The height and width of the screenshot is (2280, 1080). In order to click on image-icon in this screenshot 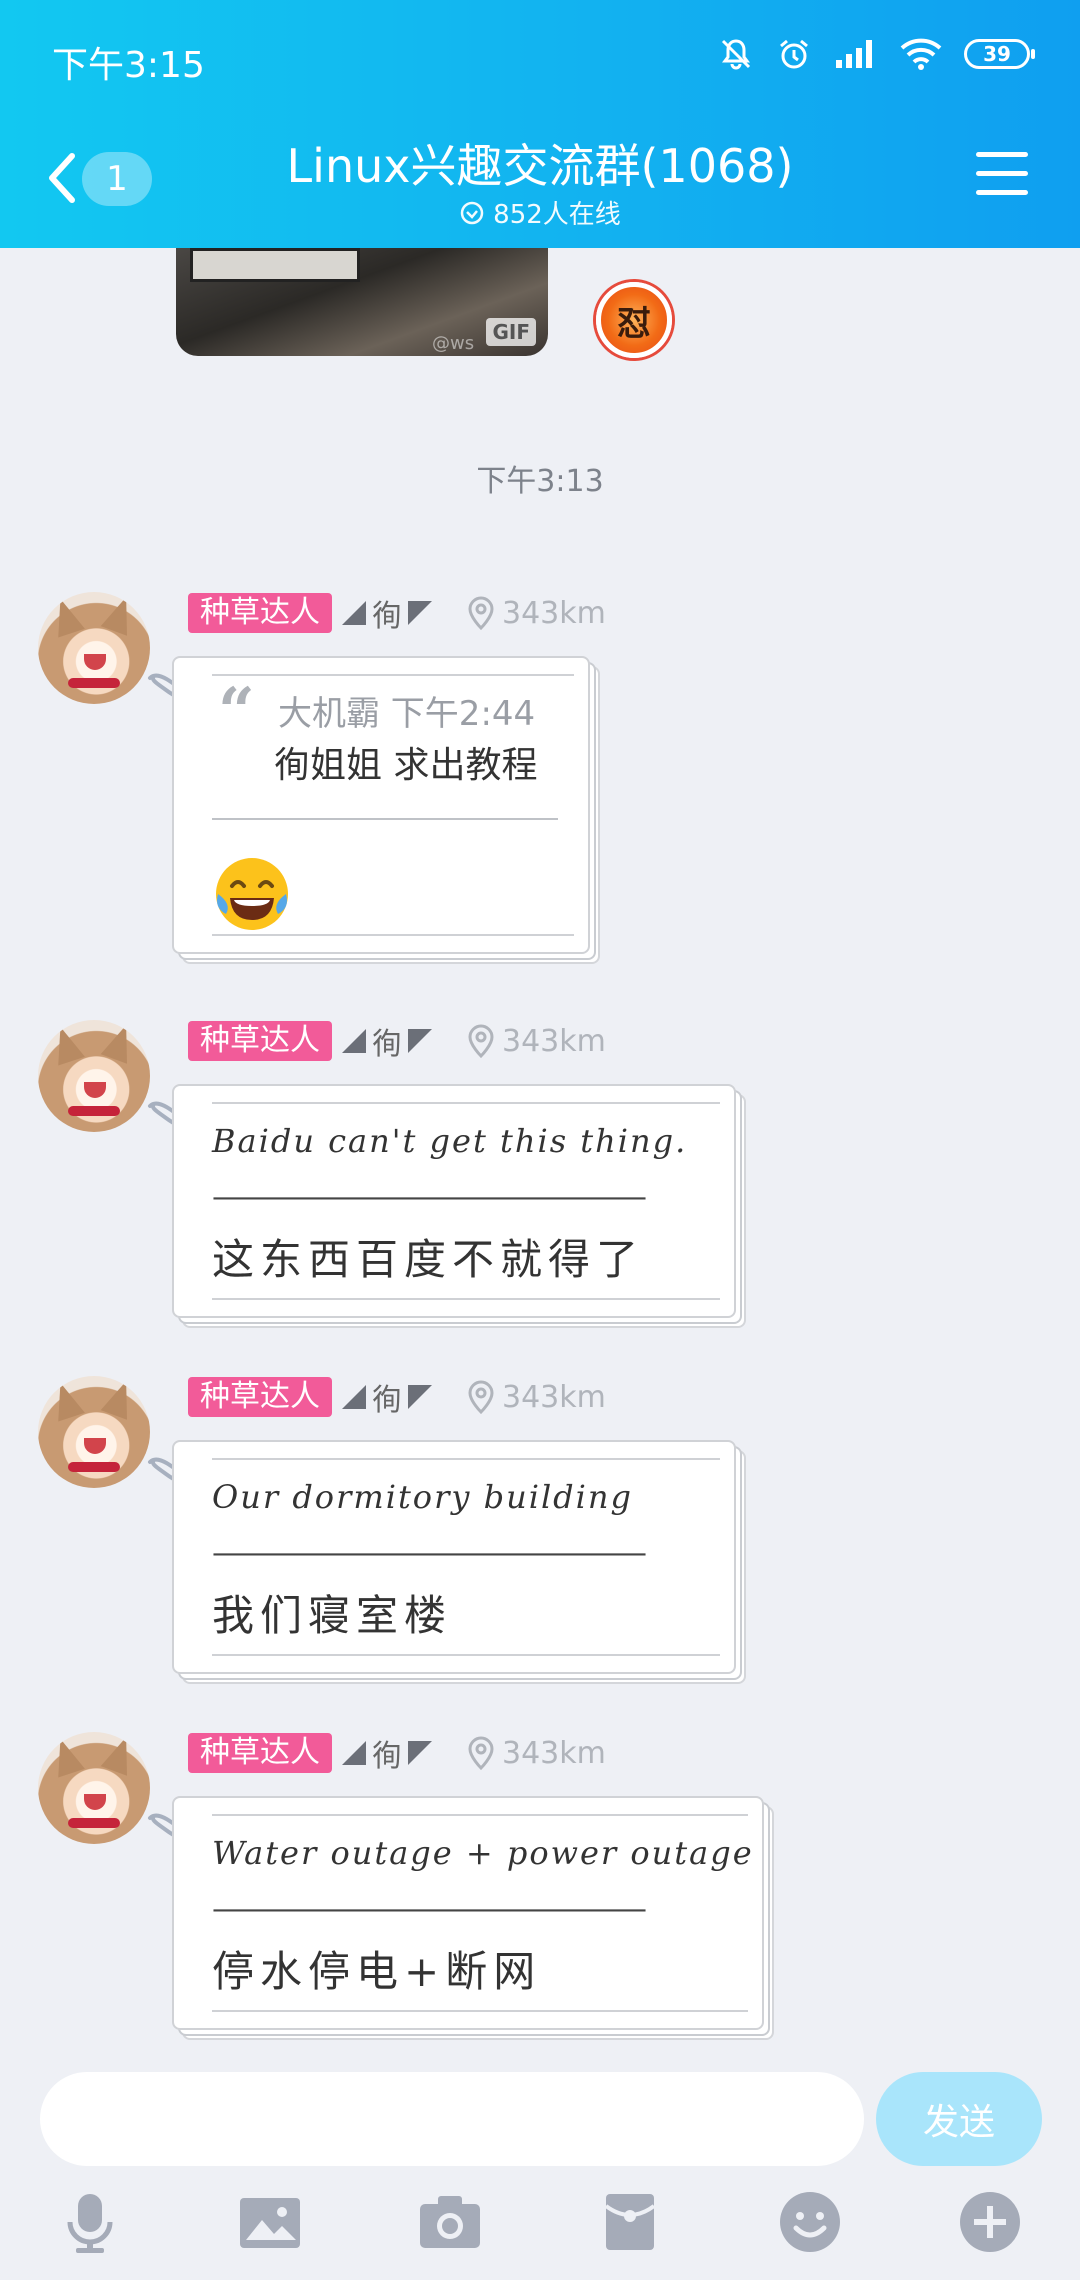, I will do `click(270, 2222)`.